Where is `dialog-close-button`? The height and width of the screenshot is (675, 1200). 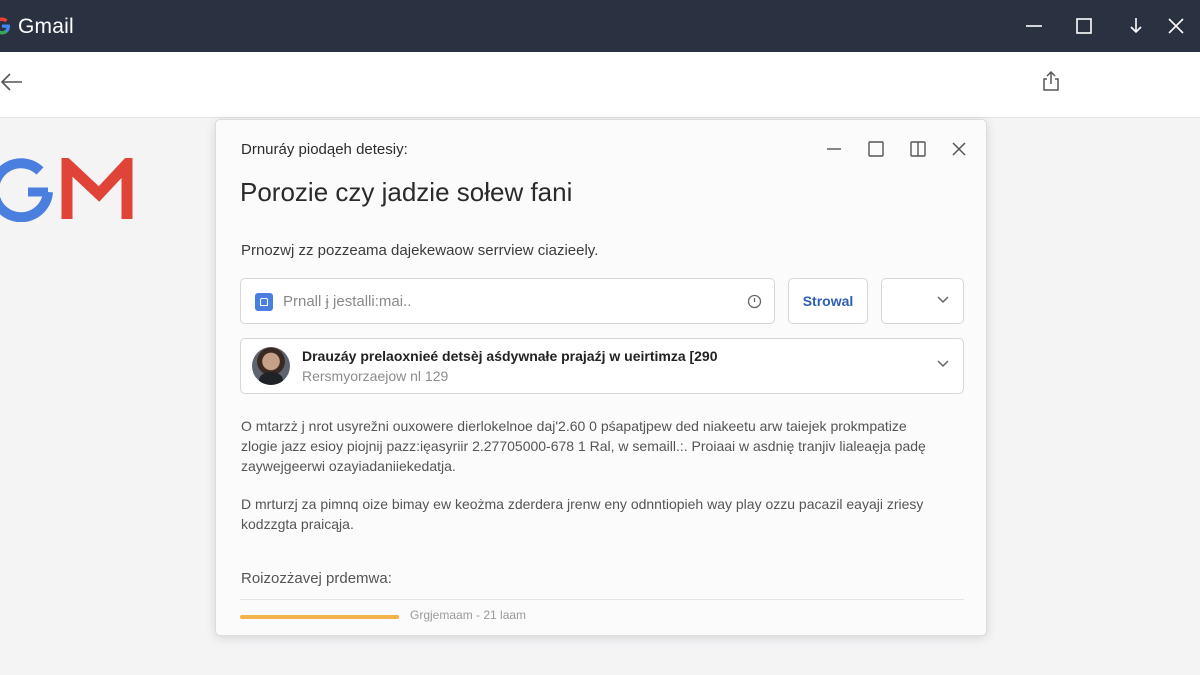
dialog-close-button is located at coordinates (959, 149).